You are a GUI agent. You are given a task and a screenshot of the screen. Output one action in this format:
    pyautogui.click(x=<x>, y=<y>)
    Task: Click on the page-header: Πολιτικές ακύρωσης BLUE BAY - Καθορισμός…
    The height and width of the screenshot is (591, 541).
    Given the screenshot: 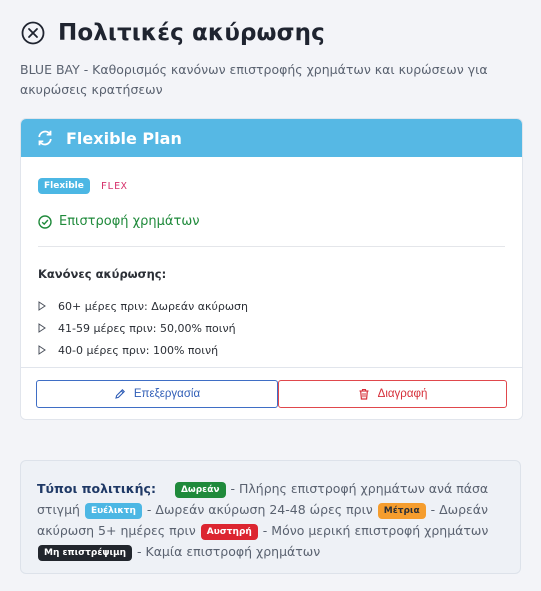 What is the action you would take?
    pyautogui.click(x=272, y=59)
    